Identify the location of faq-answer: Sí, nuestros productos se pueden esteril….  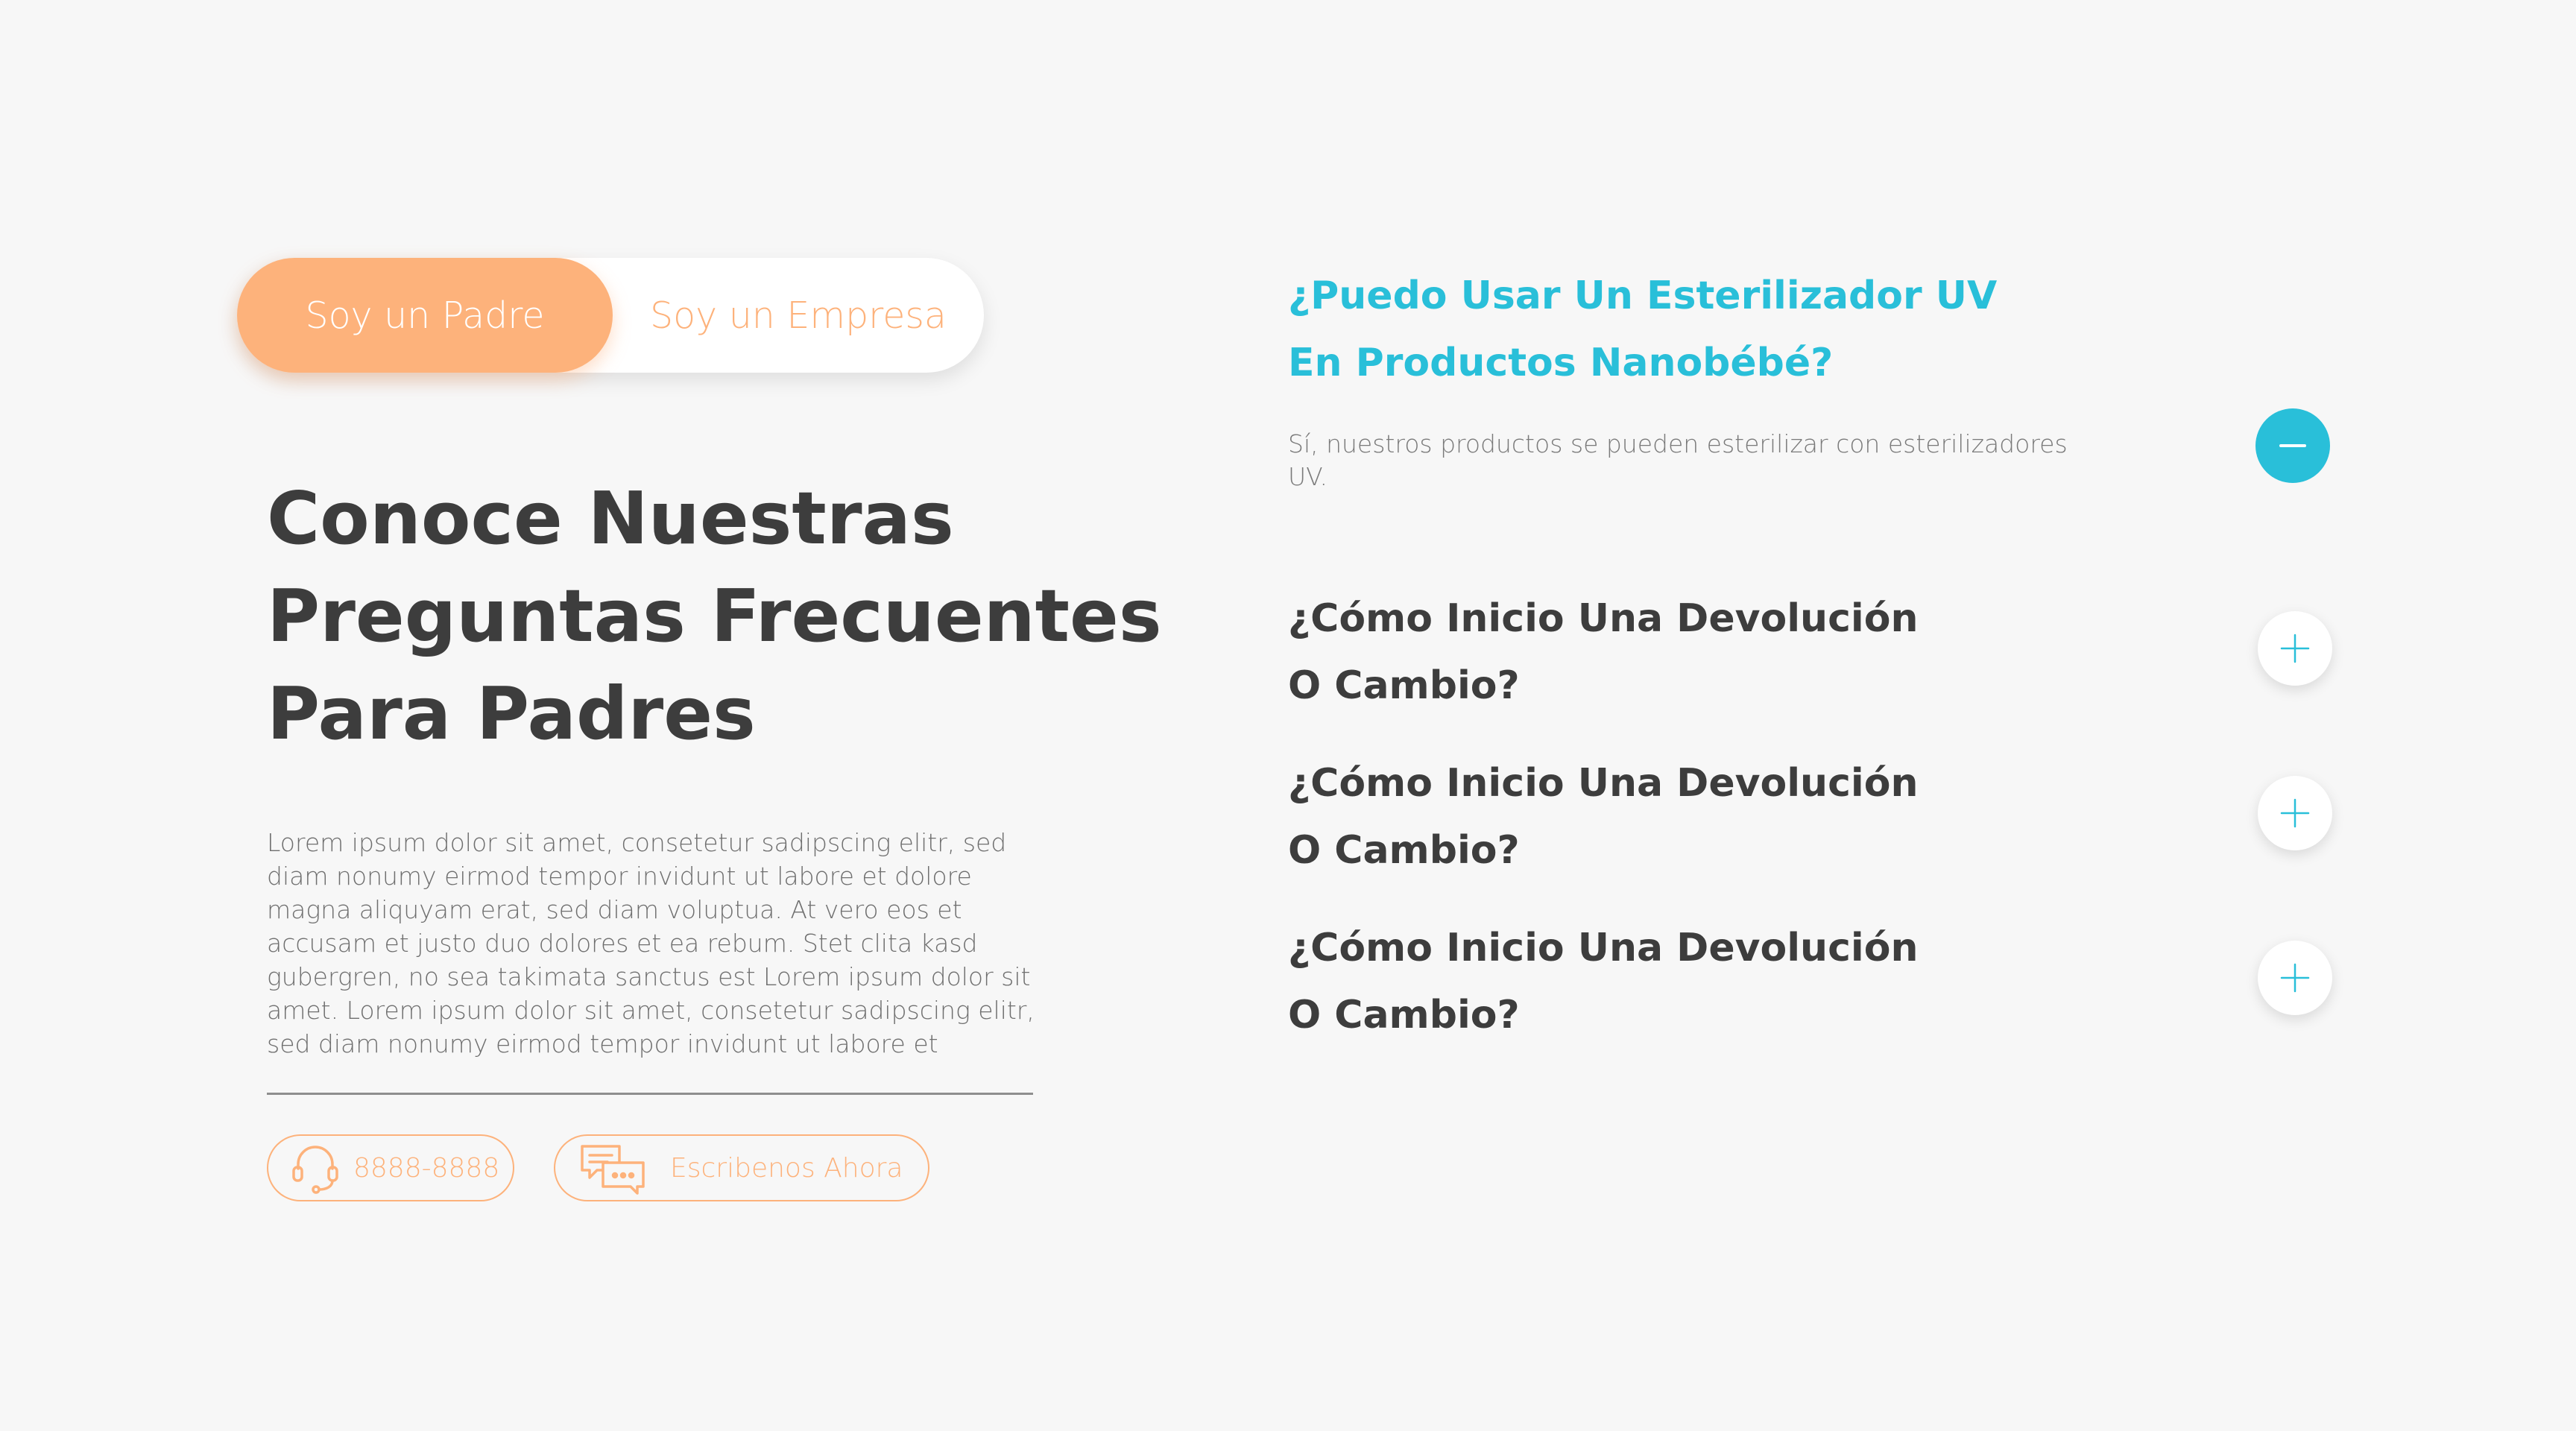
(1678, 460).